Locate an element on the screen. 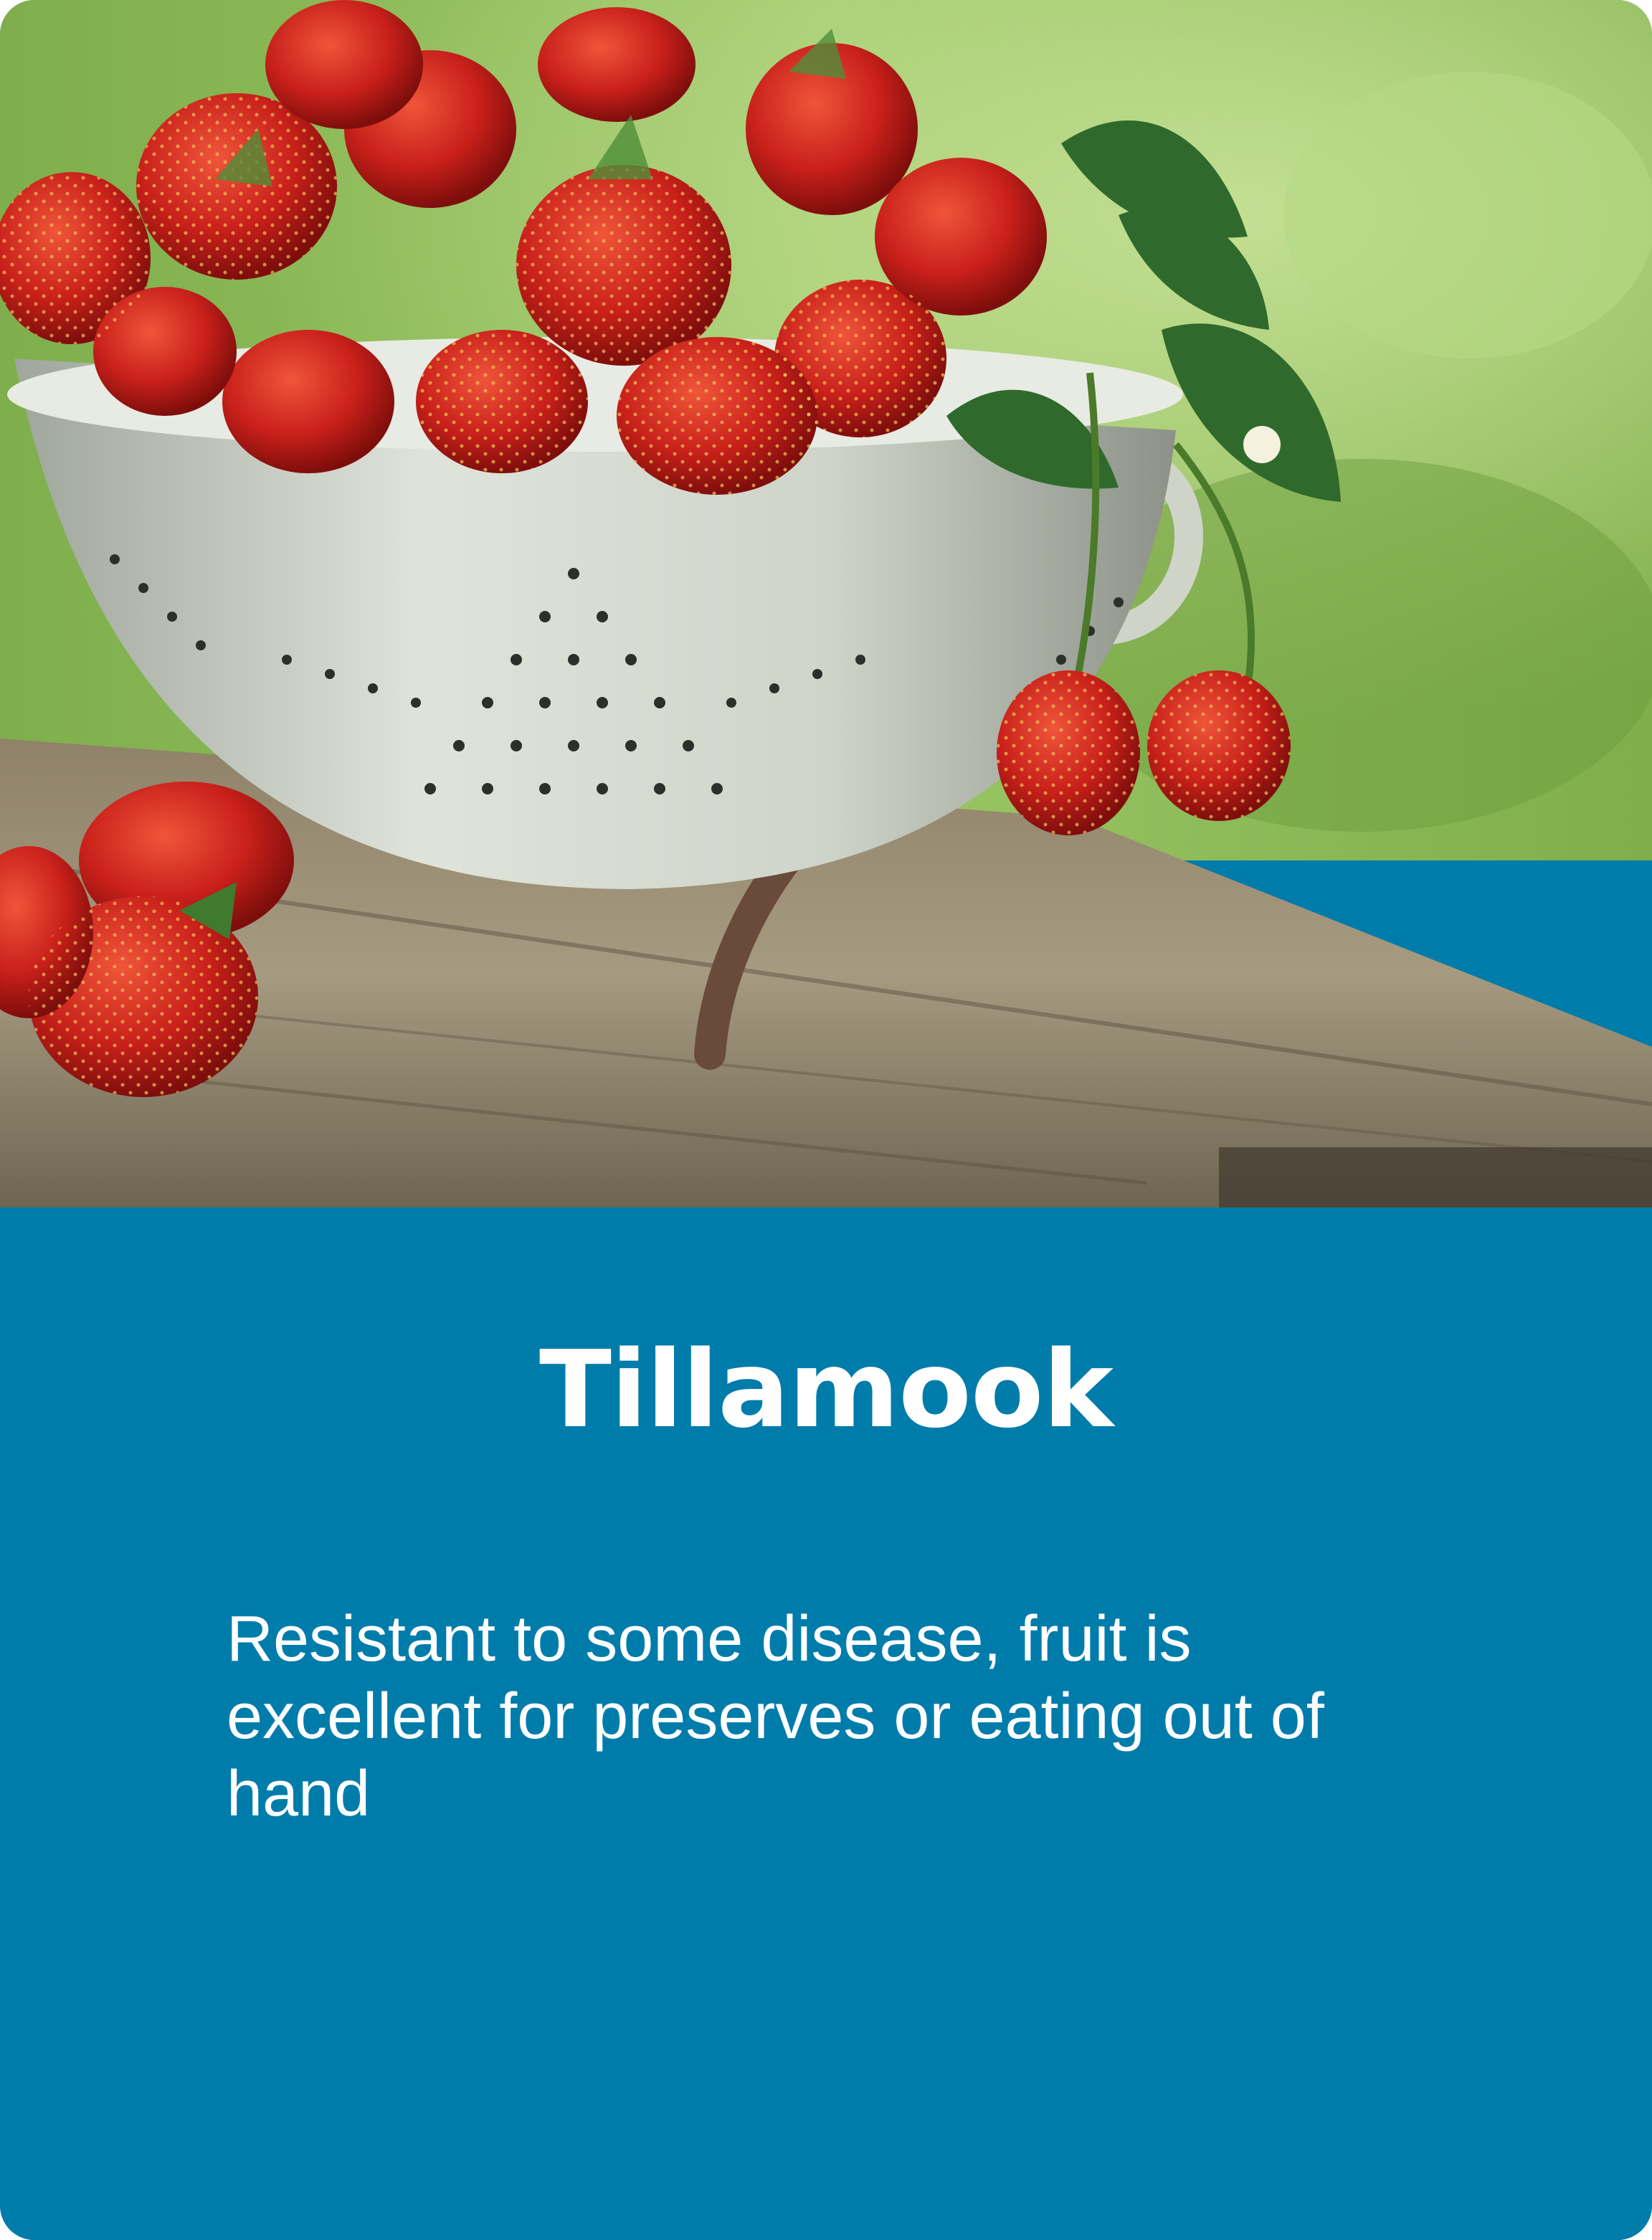 This screenshot has width=1652, height=2240. card-title: Tillamook is located at coordinates (826, 1389).